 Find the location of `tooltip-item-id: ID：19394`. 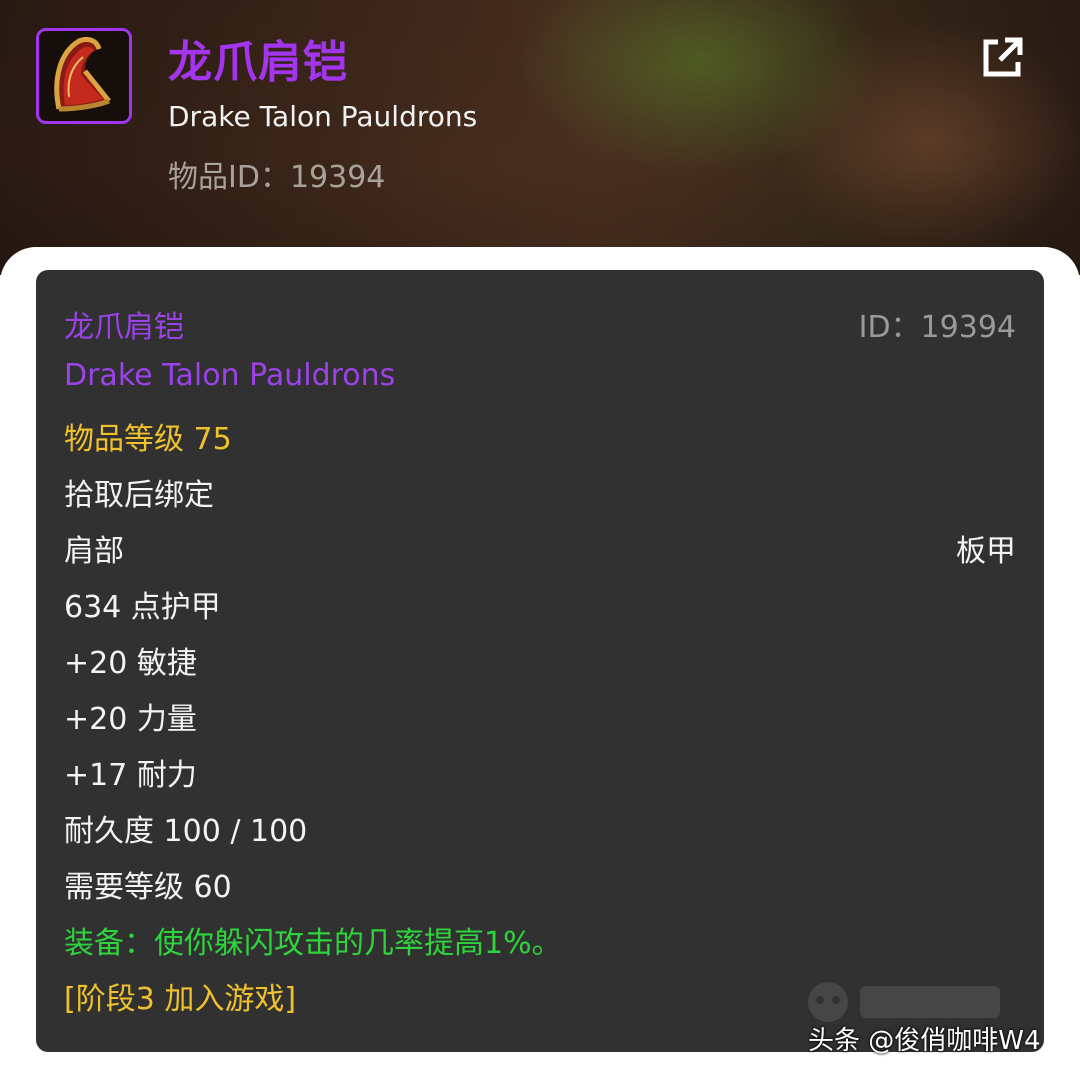

tooltip-item-id: ID：19394 is located at coordinates (937, 327).